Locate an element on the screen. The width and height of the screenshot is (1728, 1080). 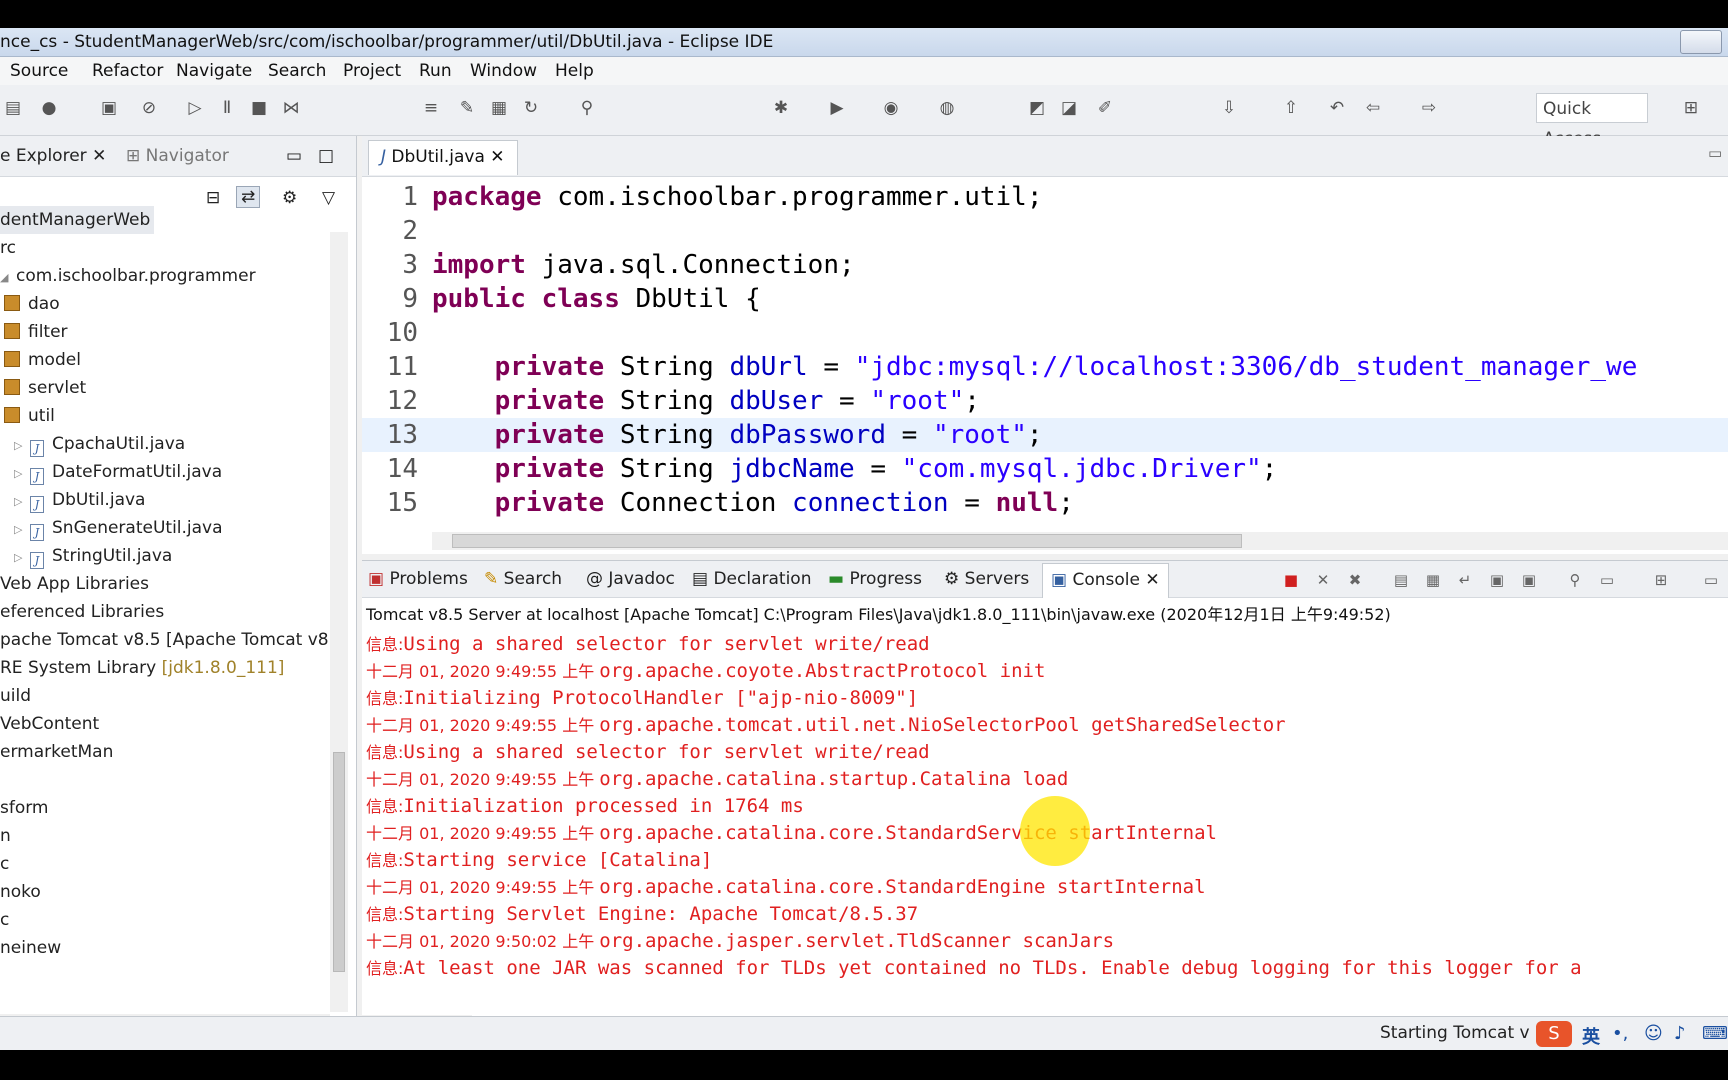
link-editor-icon: ⇄ is located at coordinates (248, 197).